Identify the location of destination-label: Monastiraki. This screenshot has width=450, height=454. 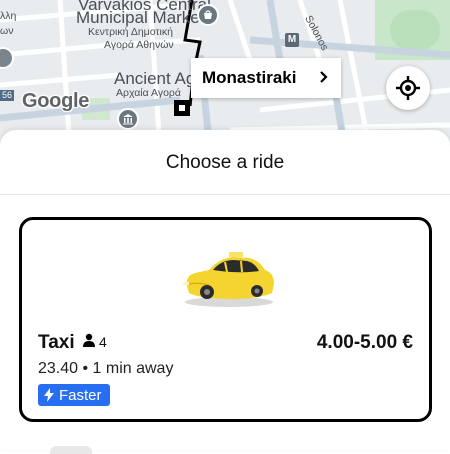
(249, 77).